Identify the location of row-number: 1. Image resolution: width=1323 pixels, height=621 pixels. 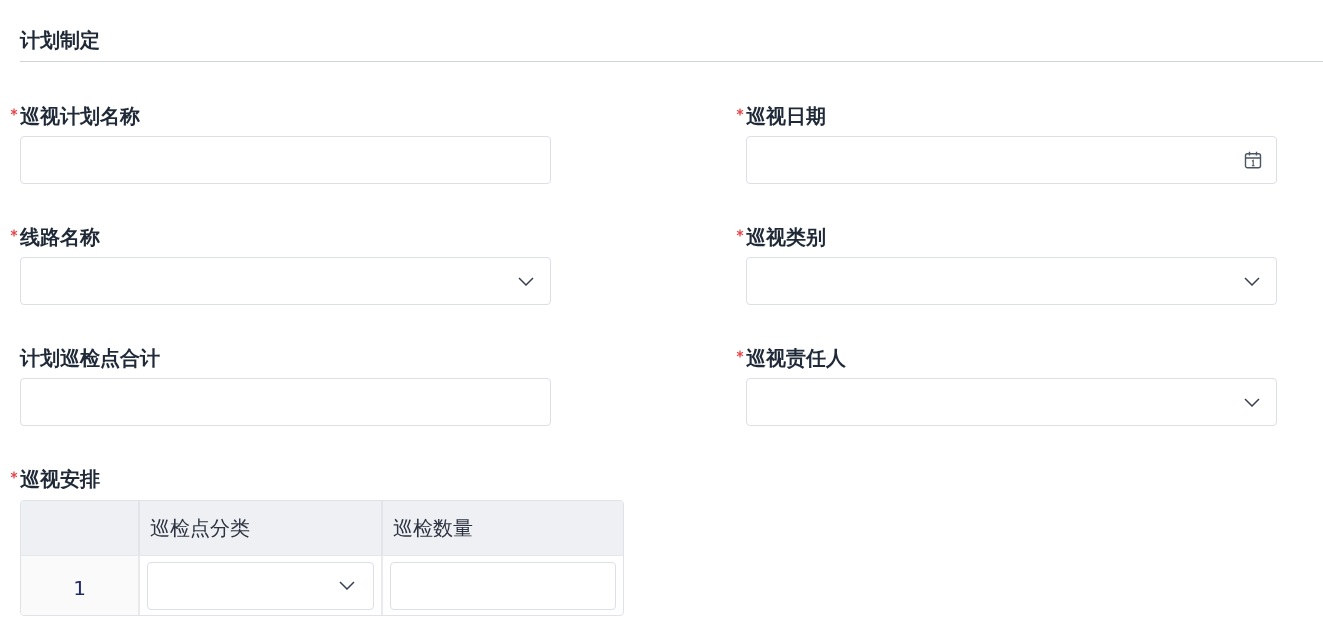
(79, 585).